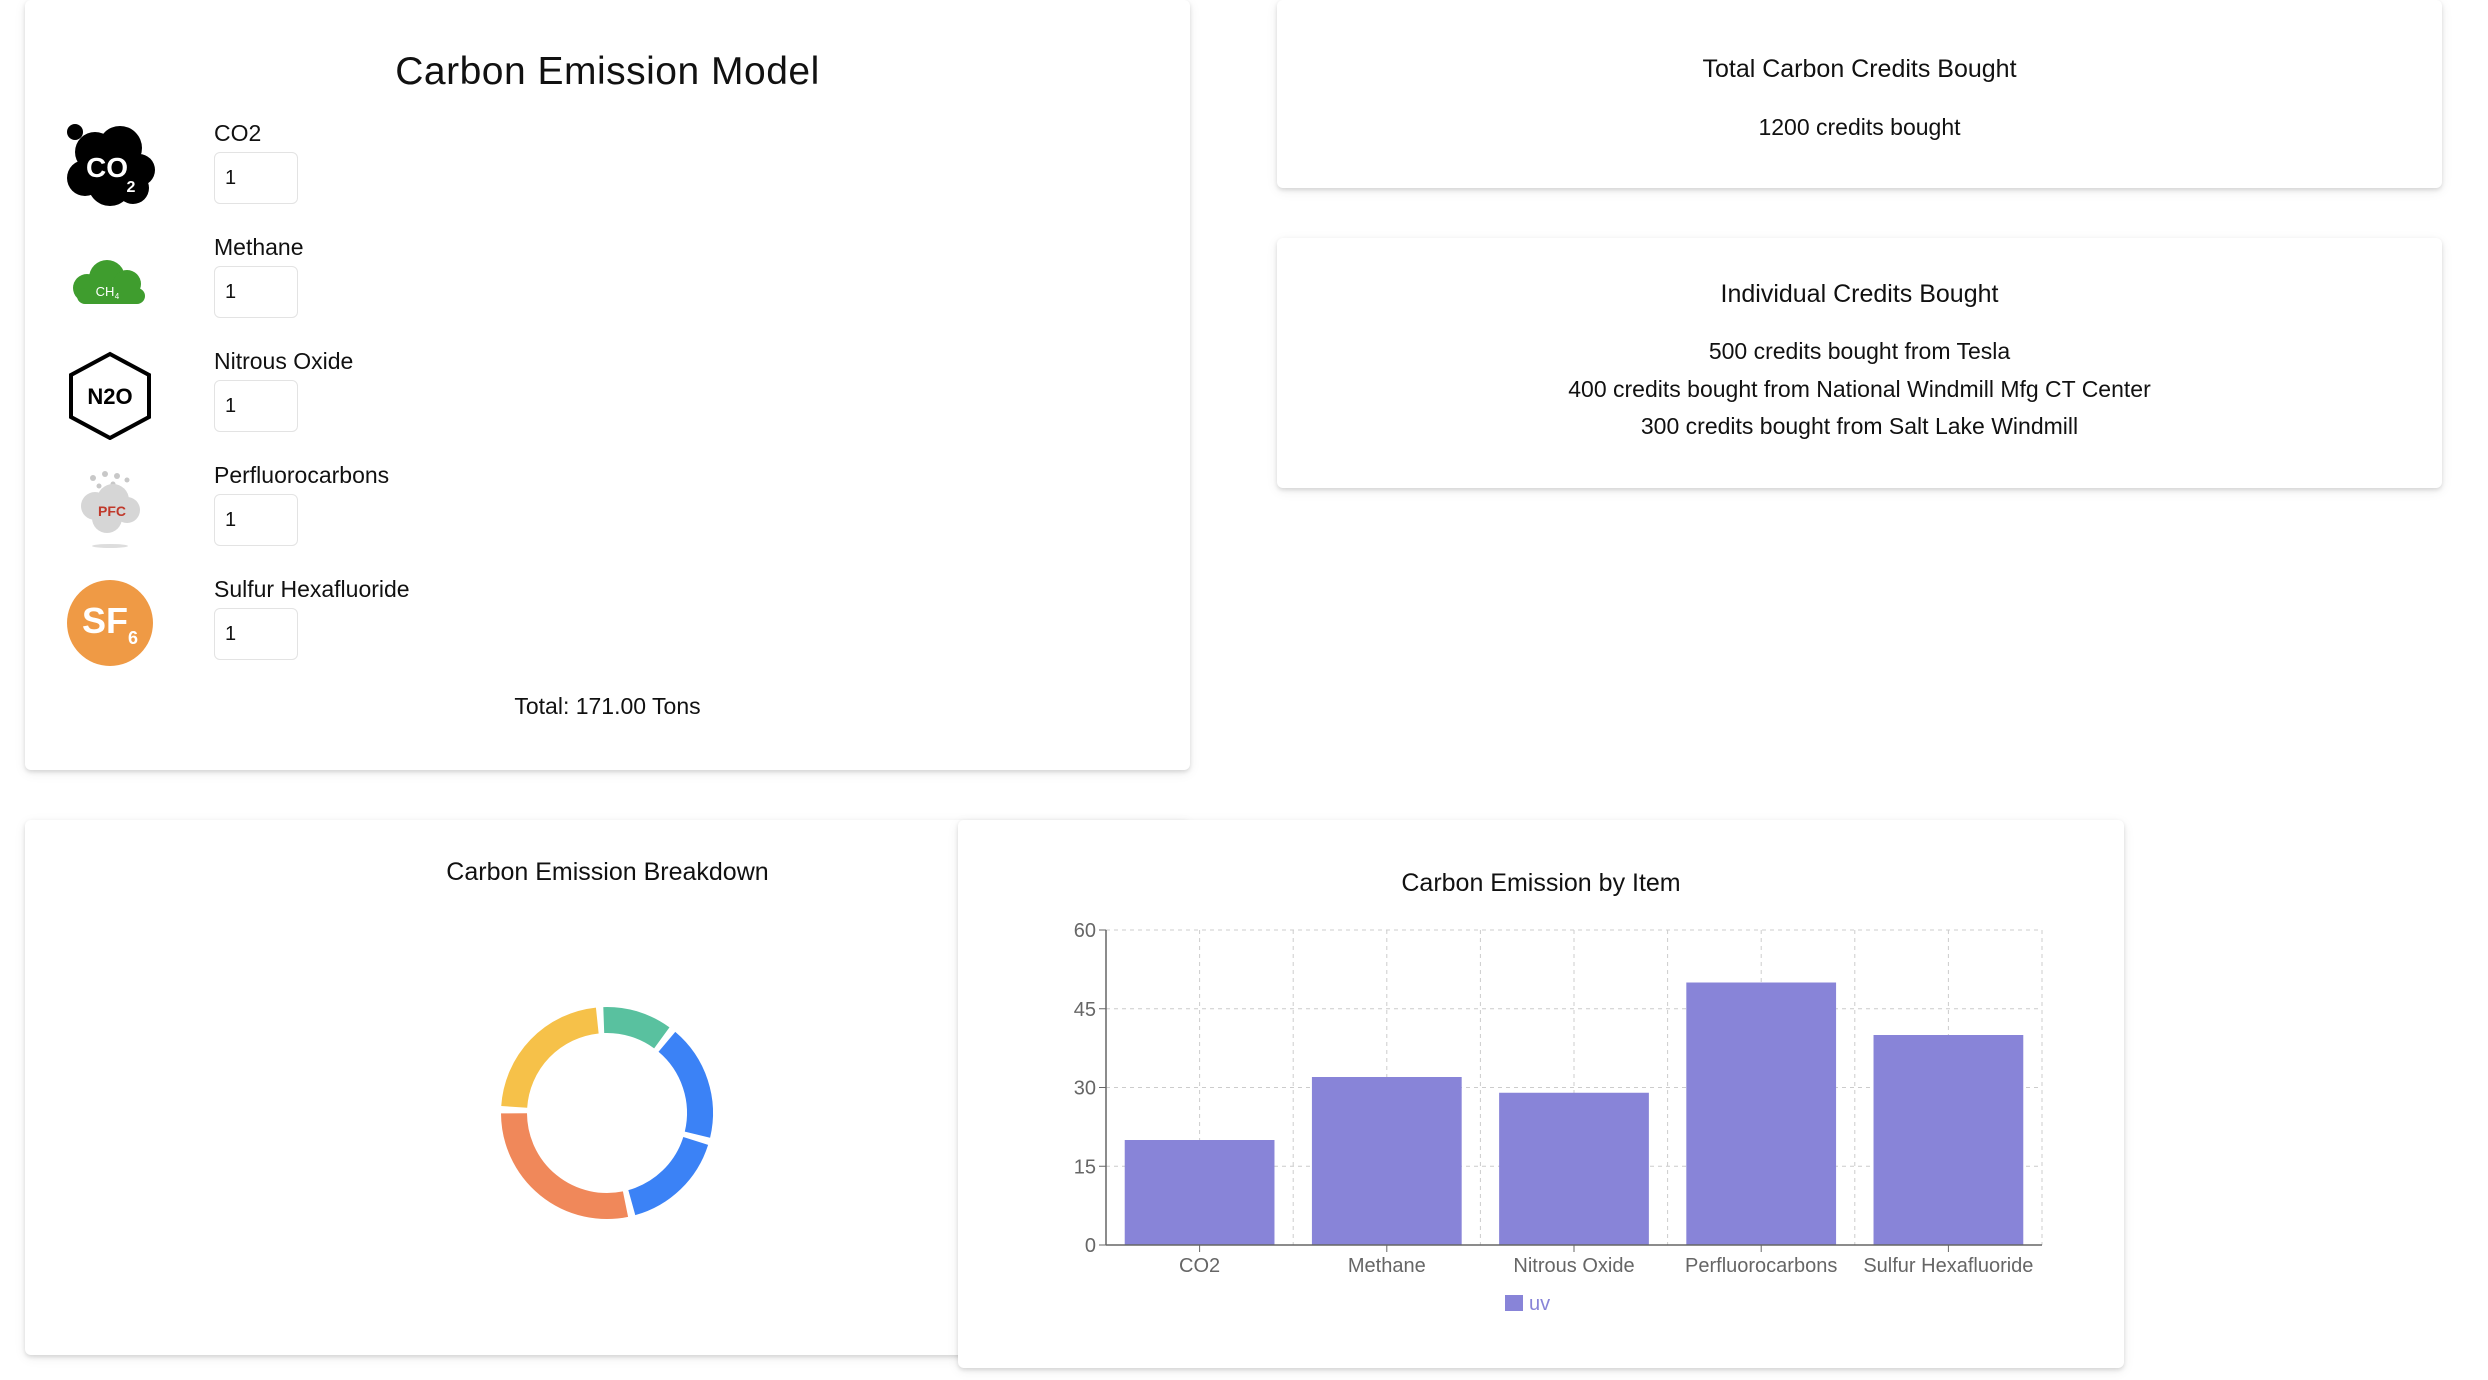 The height and width of the screenshot is (1380, 2488). I want to click on model-title: Carbon Emission Model, so click(607, 71).